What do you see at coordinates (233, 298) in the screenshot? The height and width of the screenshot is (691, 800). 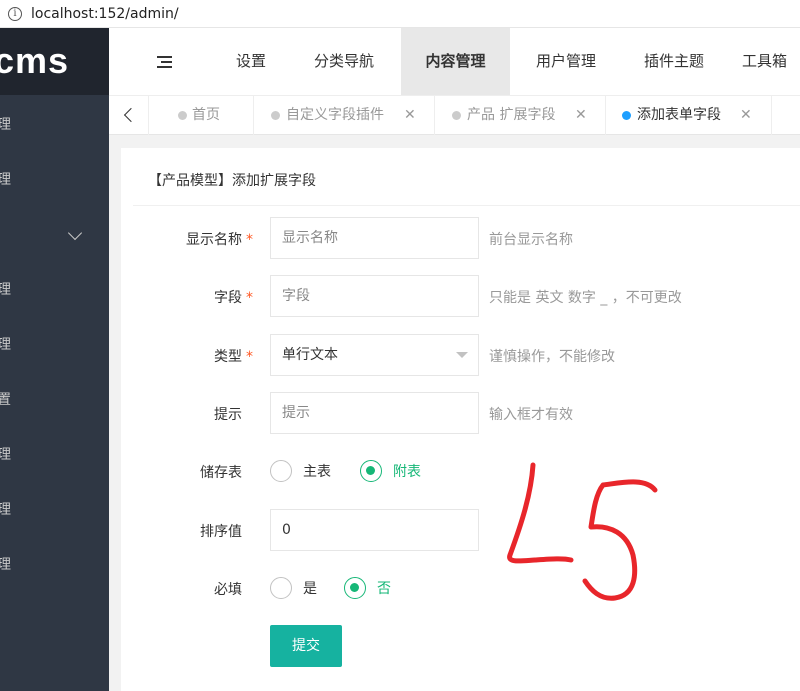 I see `field-label: 字段 *` at bounding box center [233, 298].